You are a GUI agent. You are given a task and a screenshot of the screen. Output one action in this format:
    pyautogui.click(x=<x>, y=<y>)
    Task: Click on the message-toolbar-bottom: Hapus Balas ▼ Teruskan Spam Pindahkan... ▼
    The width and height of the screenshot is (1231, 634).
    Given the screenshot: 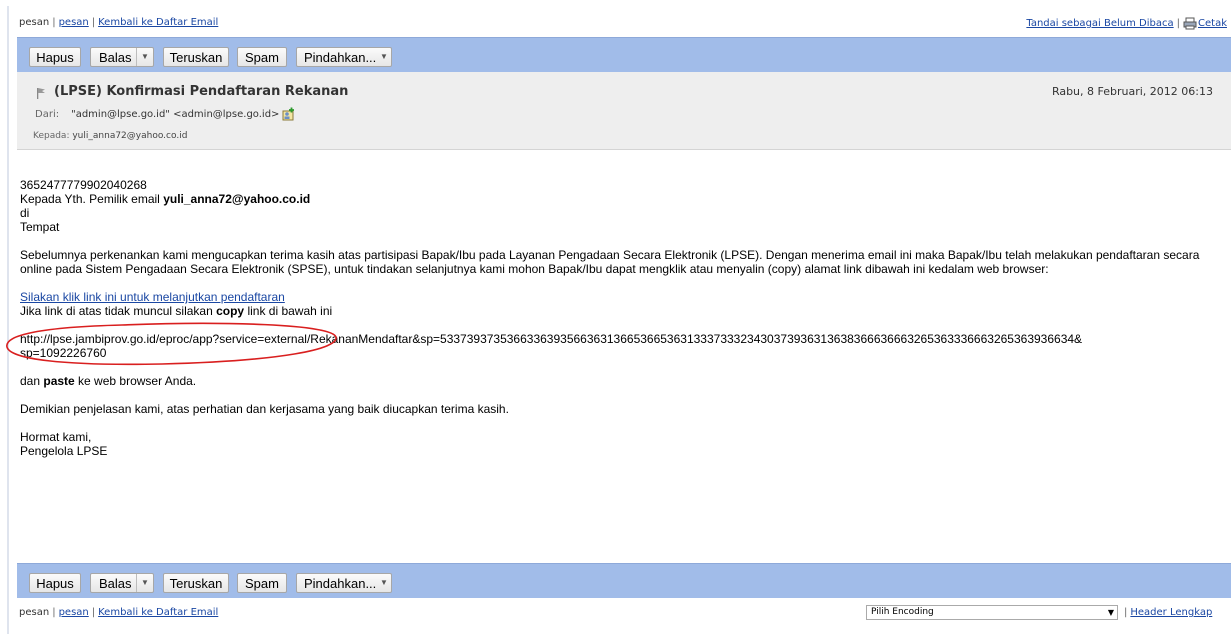 What is the action you would take?
    pyautogui.click(x=624, y=580)
    